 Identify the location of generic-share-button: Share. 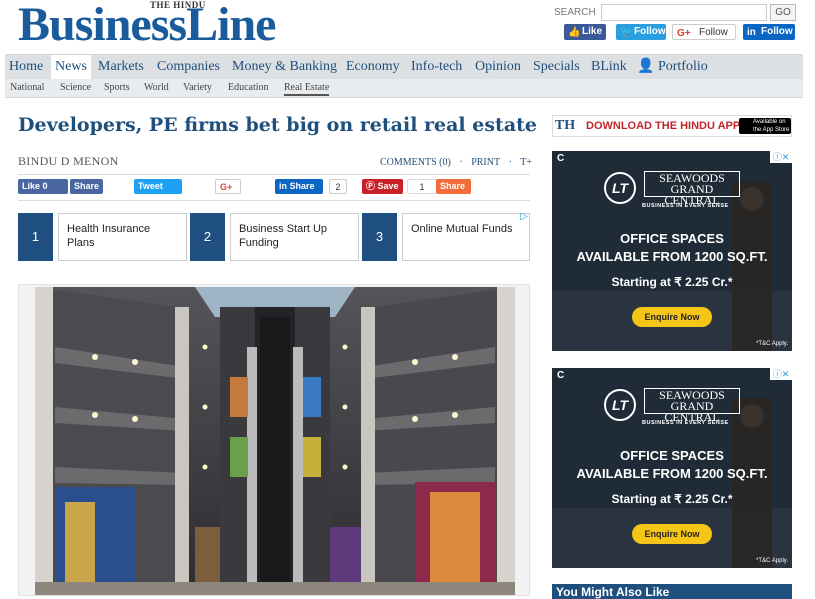
(453, 186).